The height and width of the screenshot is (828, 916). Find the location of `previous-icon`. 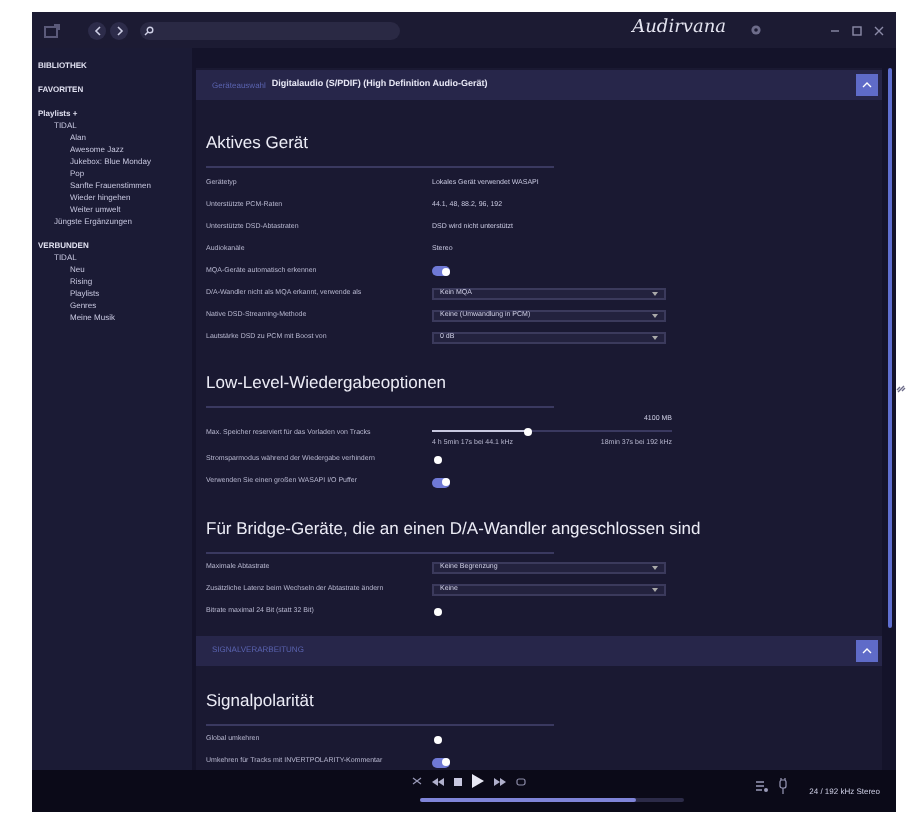

previous-icon is located at coordinates (438, 781).